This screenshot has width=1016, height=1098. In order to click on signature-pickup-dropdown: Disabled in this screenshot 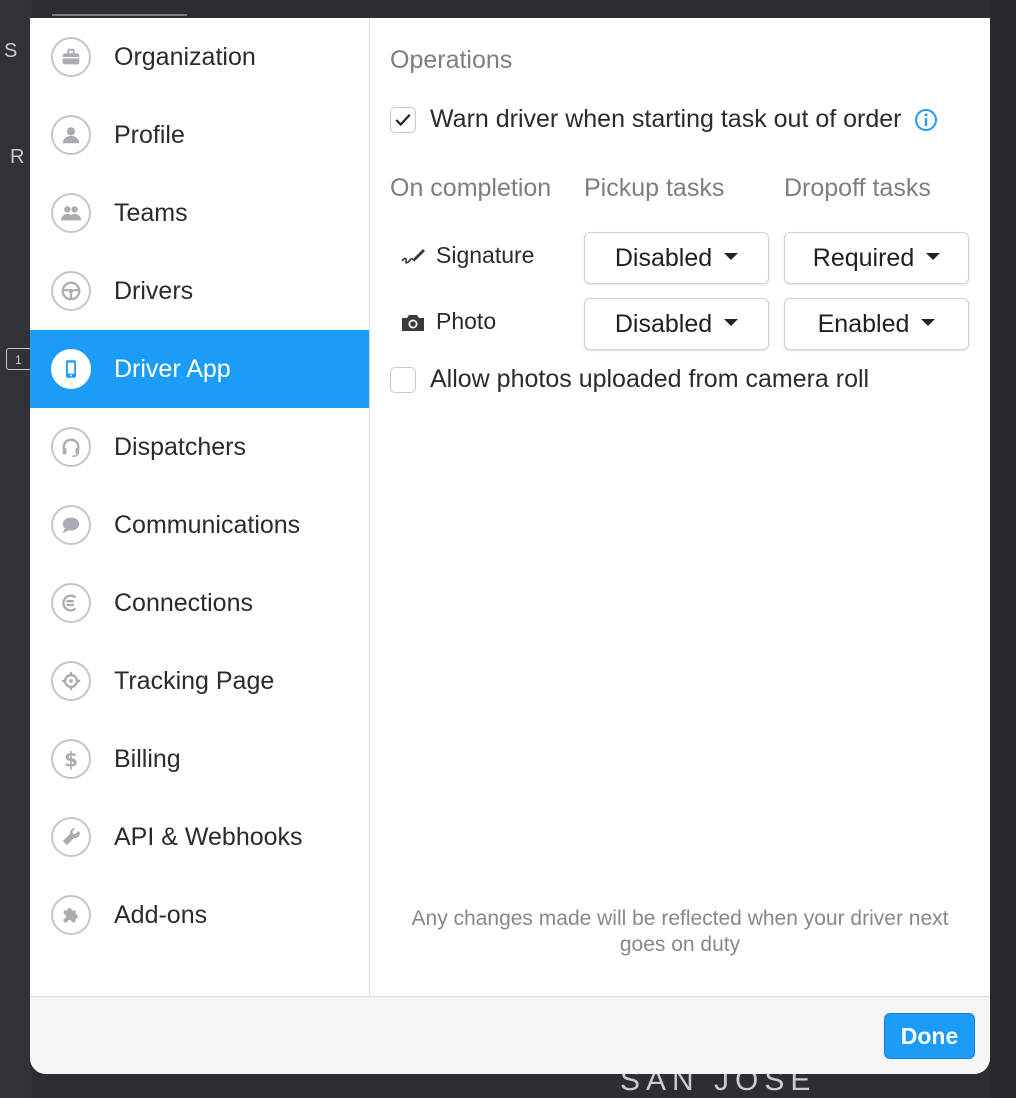, I will do `click(676, 258)`.